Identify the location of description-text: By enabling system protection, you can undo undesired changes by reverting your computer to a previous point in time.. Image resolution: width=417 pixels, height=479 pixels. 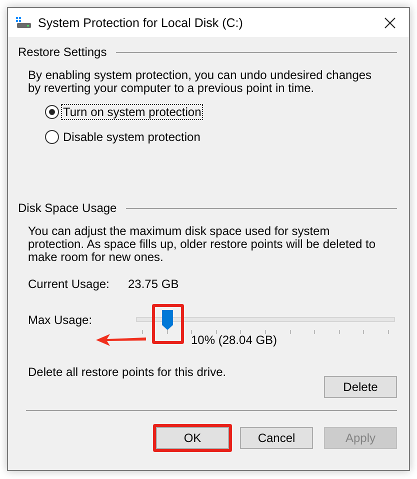
(200, 82).